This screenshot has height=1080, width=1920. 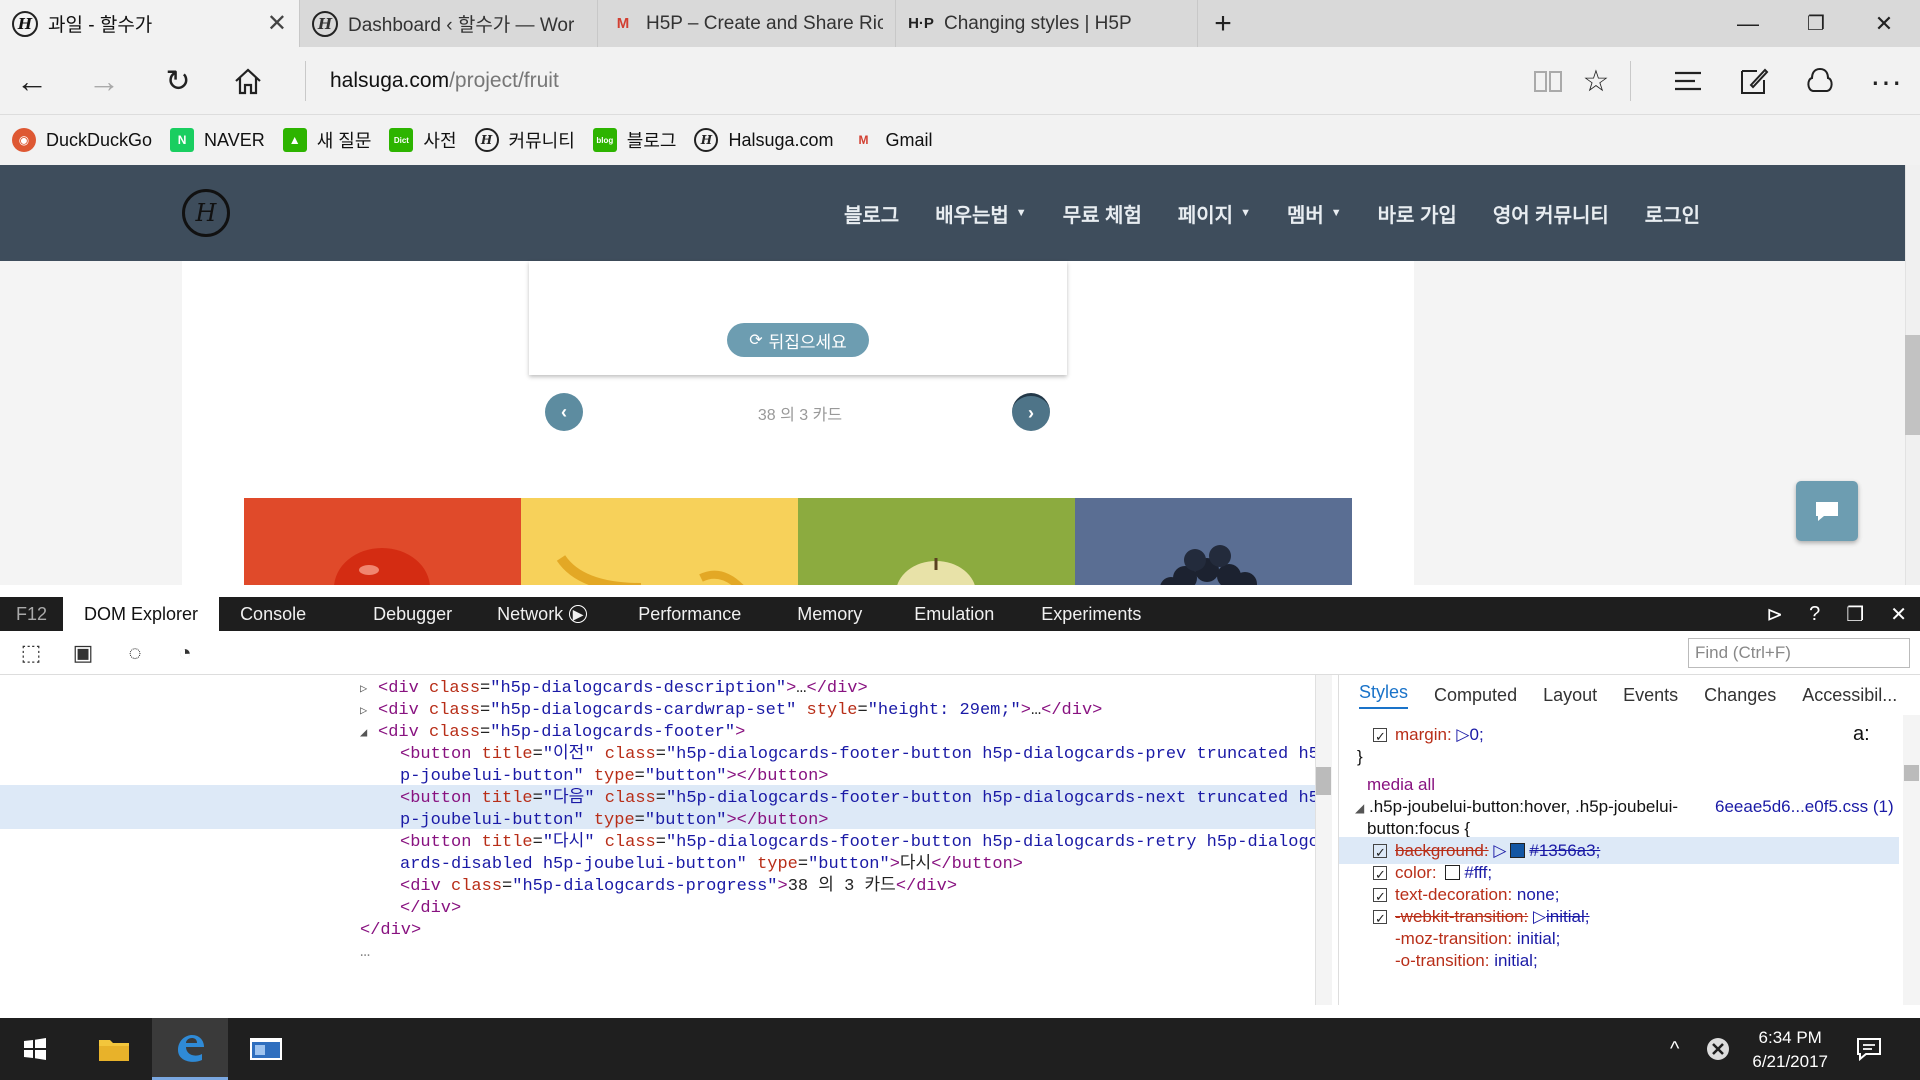 I want to click on next-card-button: ›, so click(x=1031, y=412).